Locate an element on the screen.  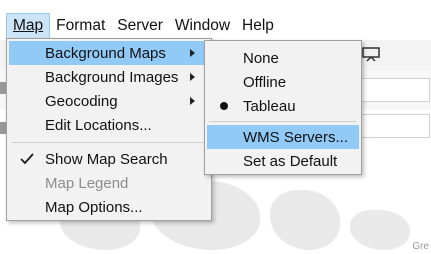
menu-item-label: Background Images is located at coordinates (112, 77).